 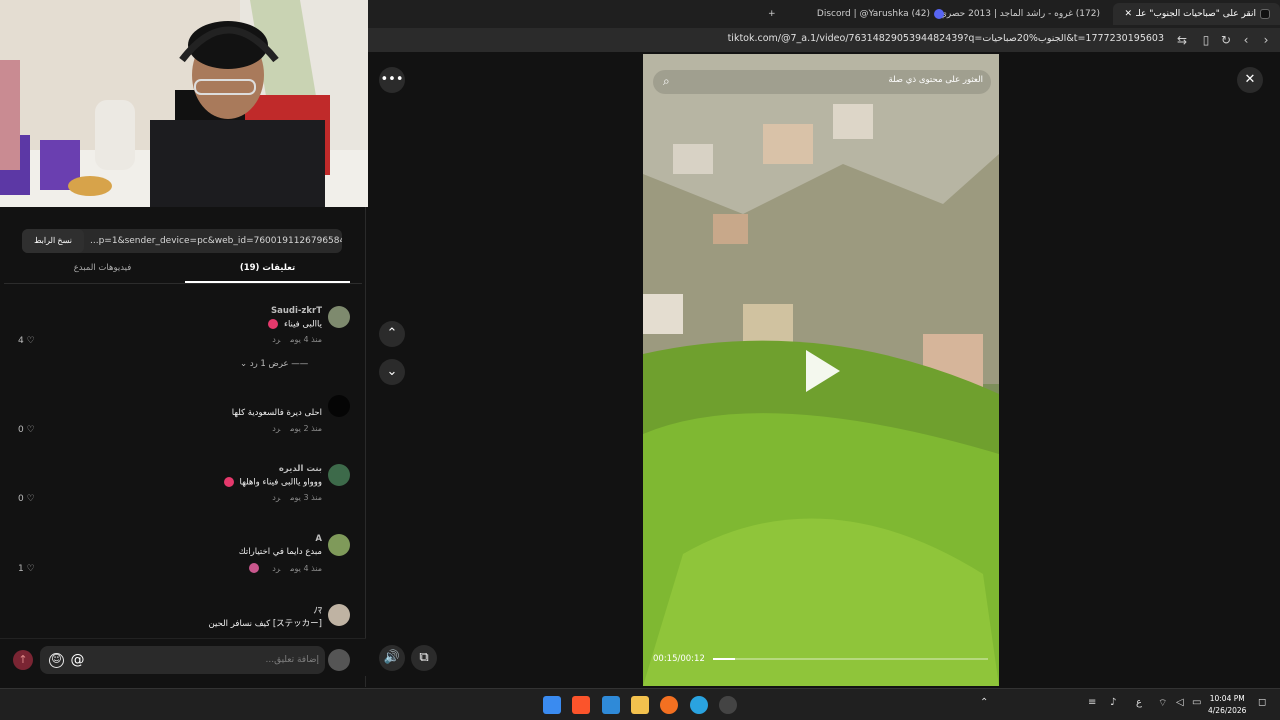 I want to click on playback-time: 00:15/00:12, so click(x=679, y=659).